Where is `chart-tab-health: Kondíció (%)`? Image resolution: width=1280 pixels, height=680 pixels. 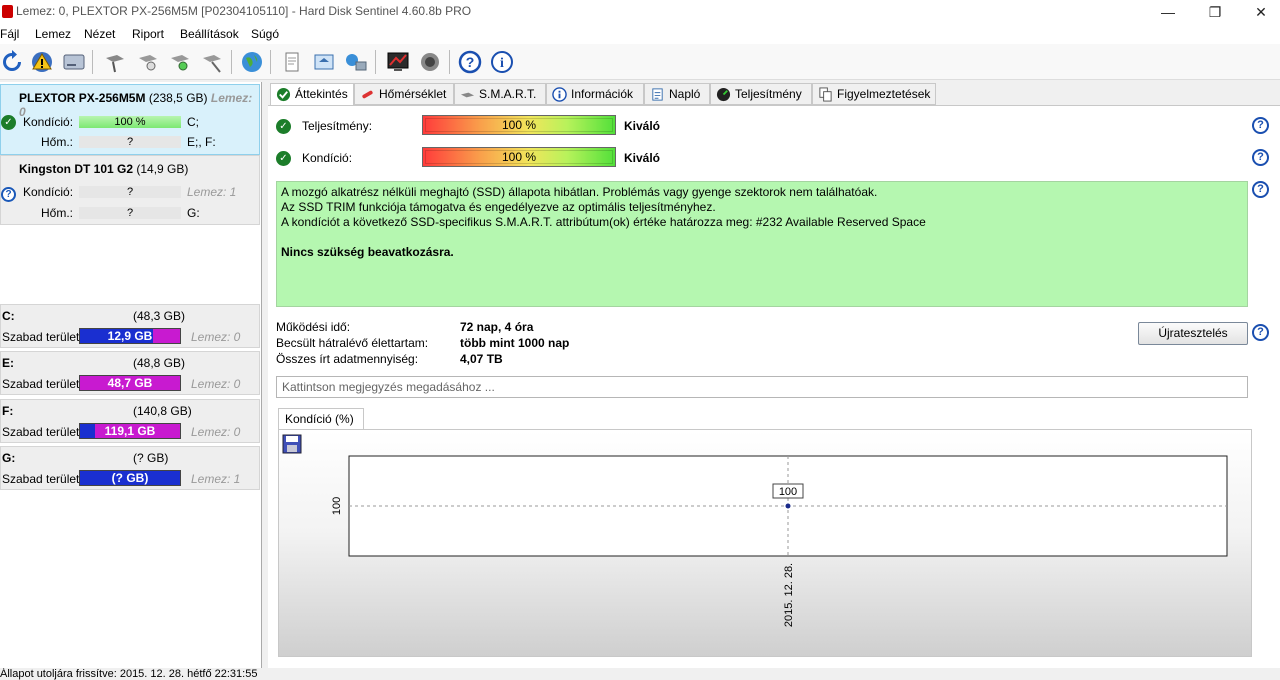 chart-tab-health: Kondíció (%) is located at coordinates (321, 419).